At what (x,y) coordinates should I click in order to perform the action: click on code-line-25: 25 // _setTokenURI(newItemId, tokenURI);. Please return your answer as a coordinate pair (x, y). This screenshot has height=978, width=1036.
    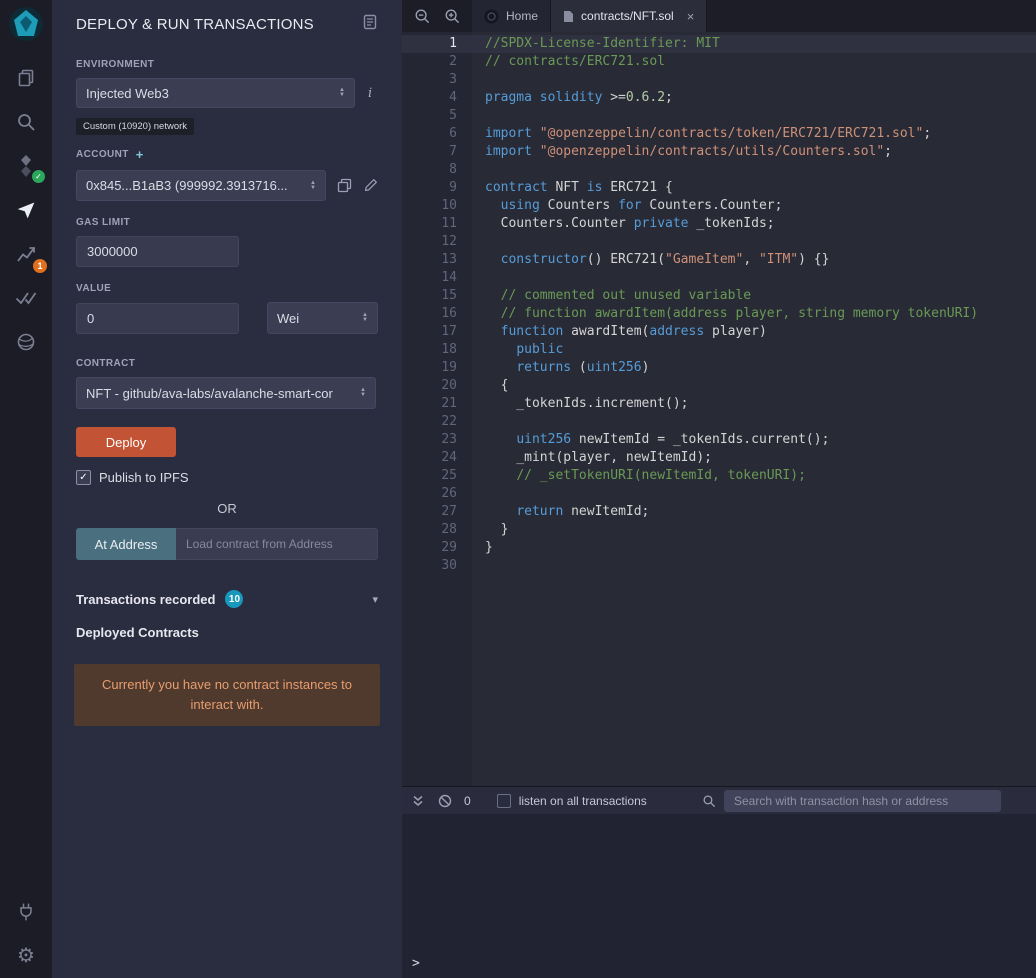
    Looking at the image, I should click on (719, 476).